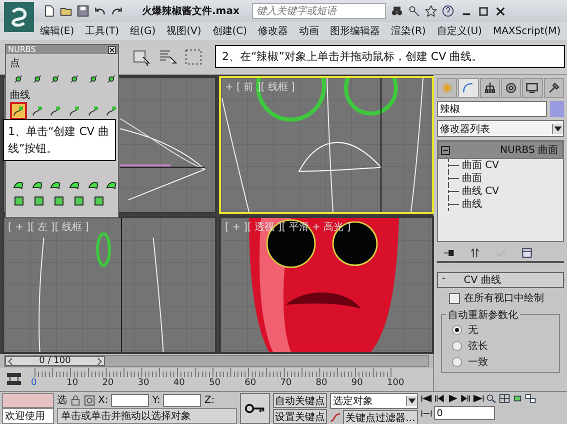  Describe the element at coordinates (10, 361) in the screenshot. I see `previous-frame-icon` at that location.